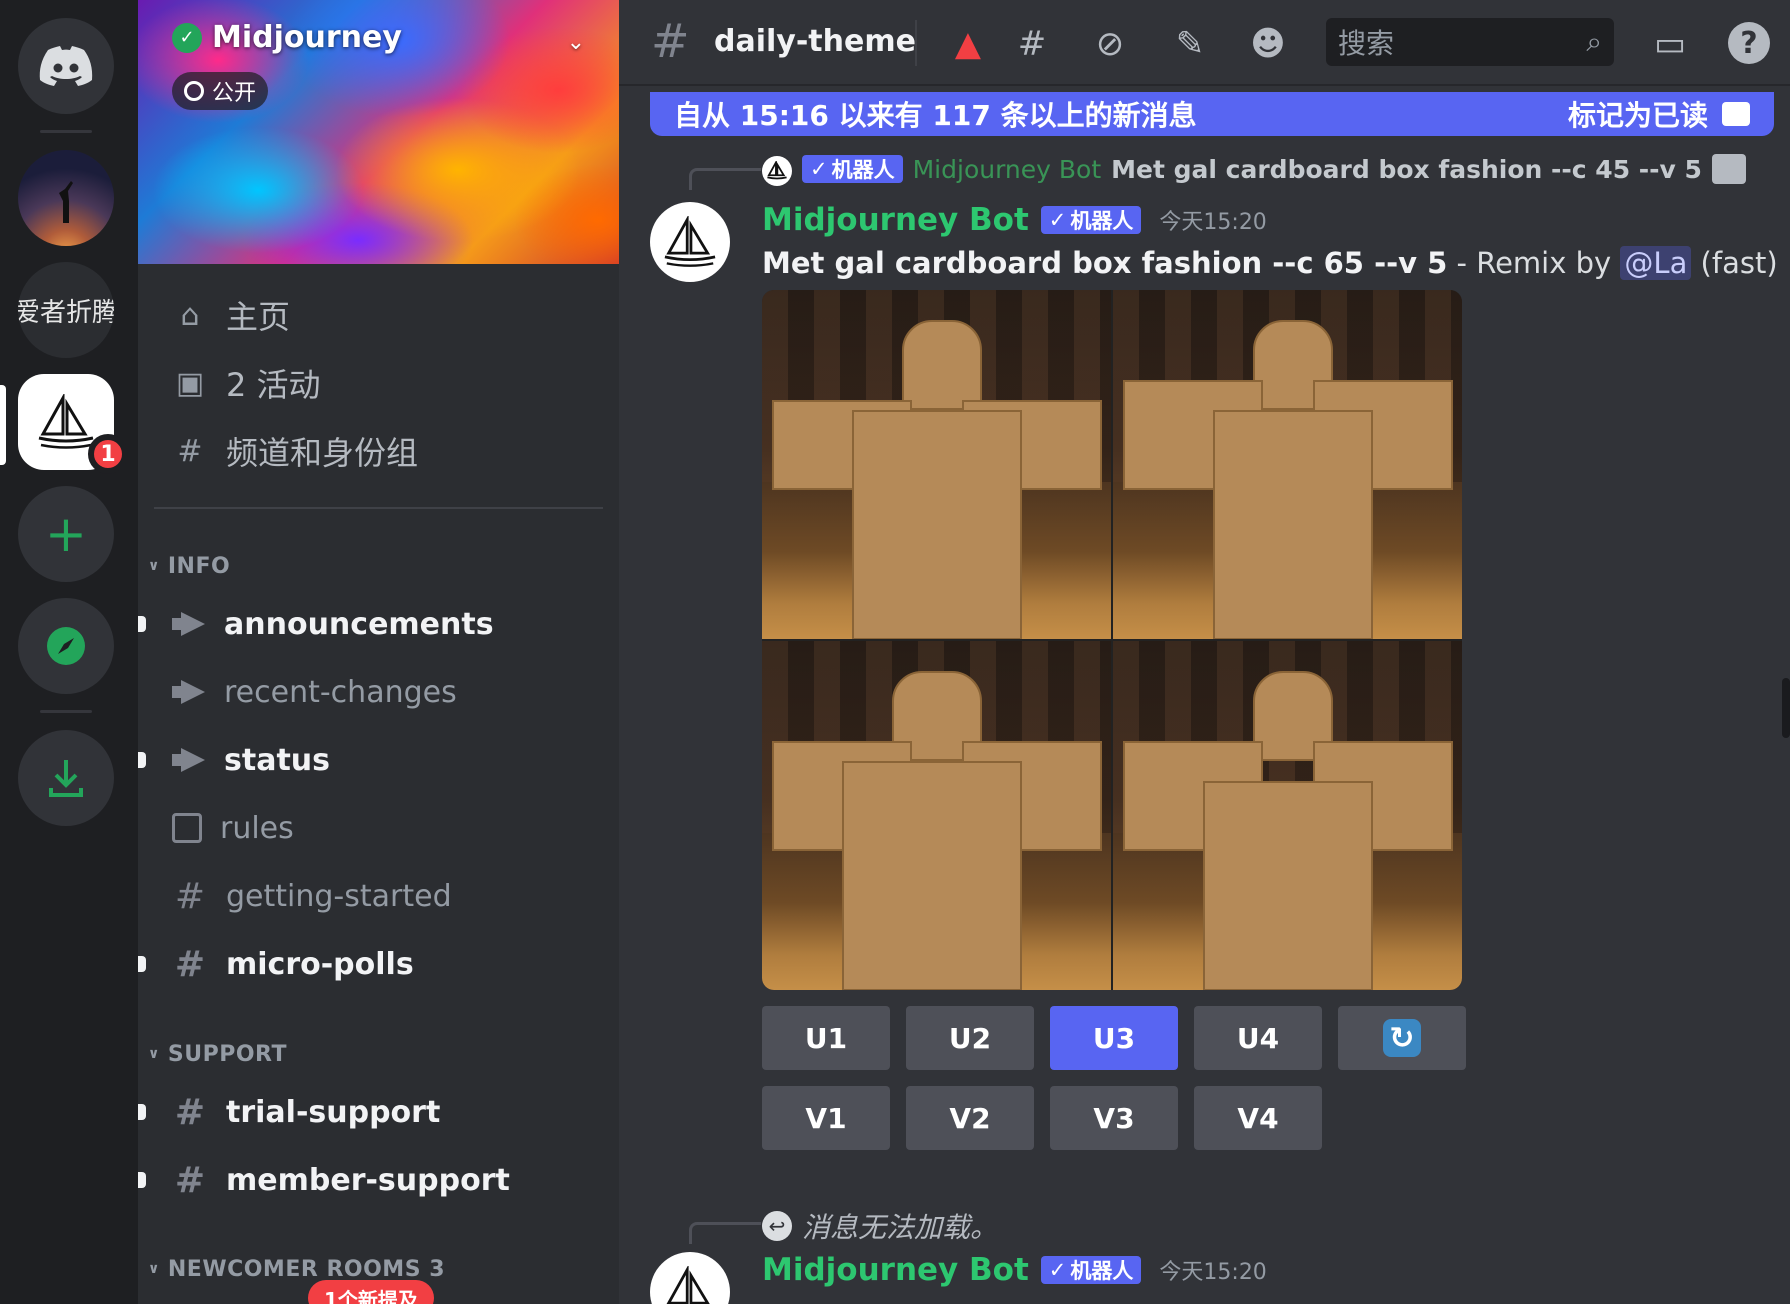 Image resolution: width=1790 pixels, height=1304 pixels. I want to click on search-input: 搜索 ⌕, so click(1470, 42).